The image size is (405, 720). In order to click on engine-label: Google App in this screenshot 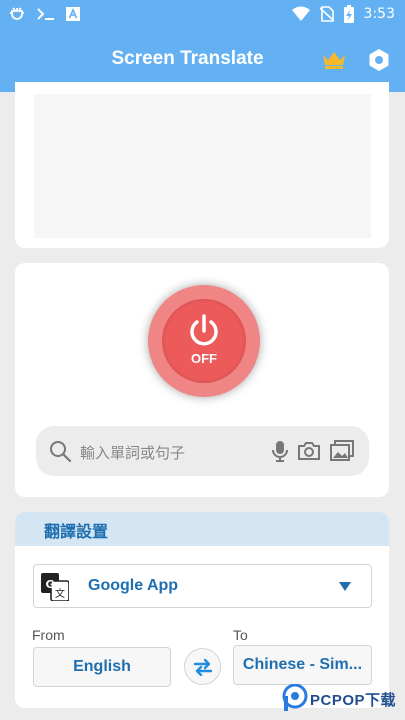, I will do `click(133, 585)`.